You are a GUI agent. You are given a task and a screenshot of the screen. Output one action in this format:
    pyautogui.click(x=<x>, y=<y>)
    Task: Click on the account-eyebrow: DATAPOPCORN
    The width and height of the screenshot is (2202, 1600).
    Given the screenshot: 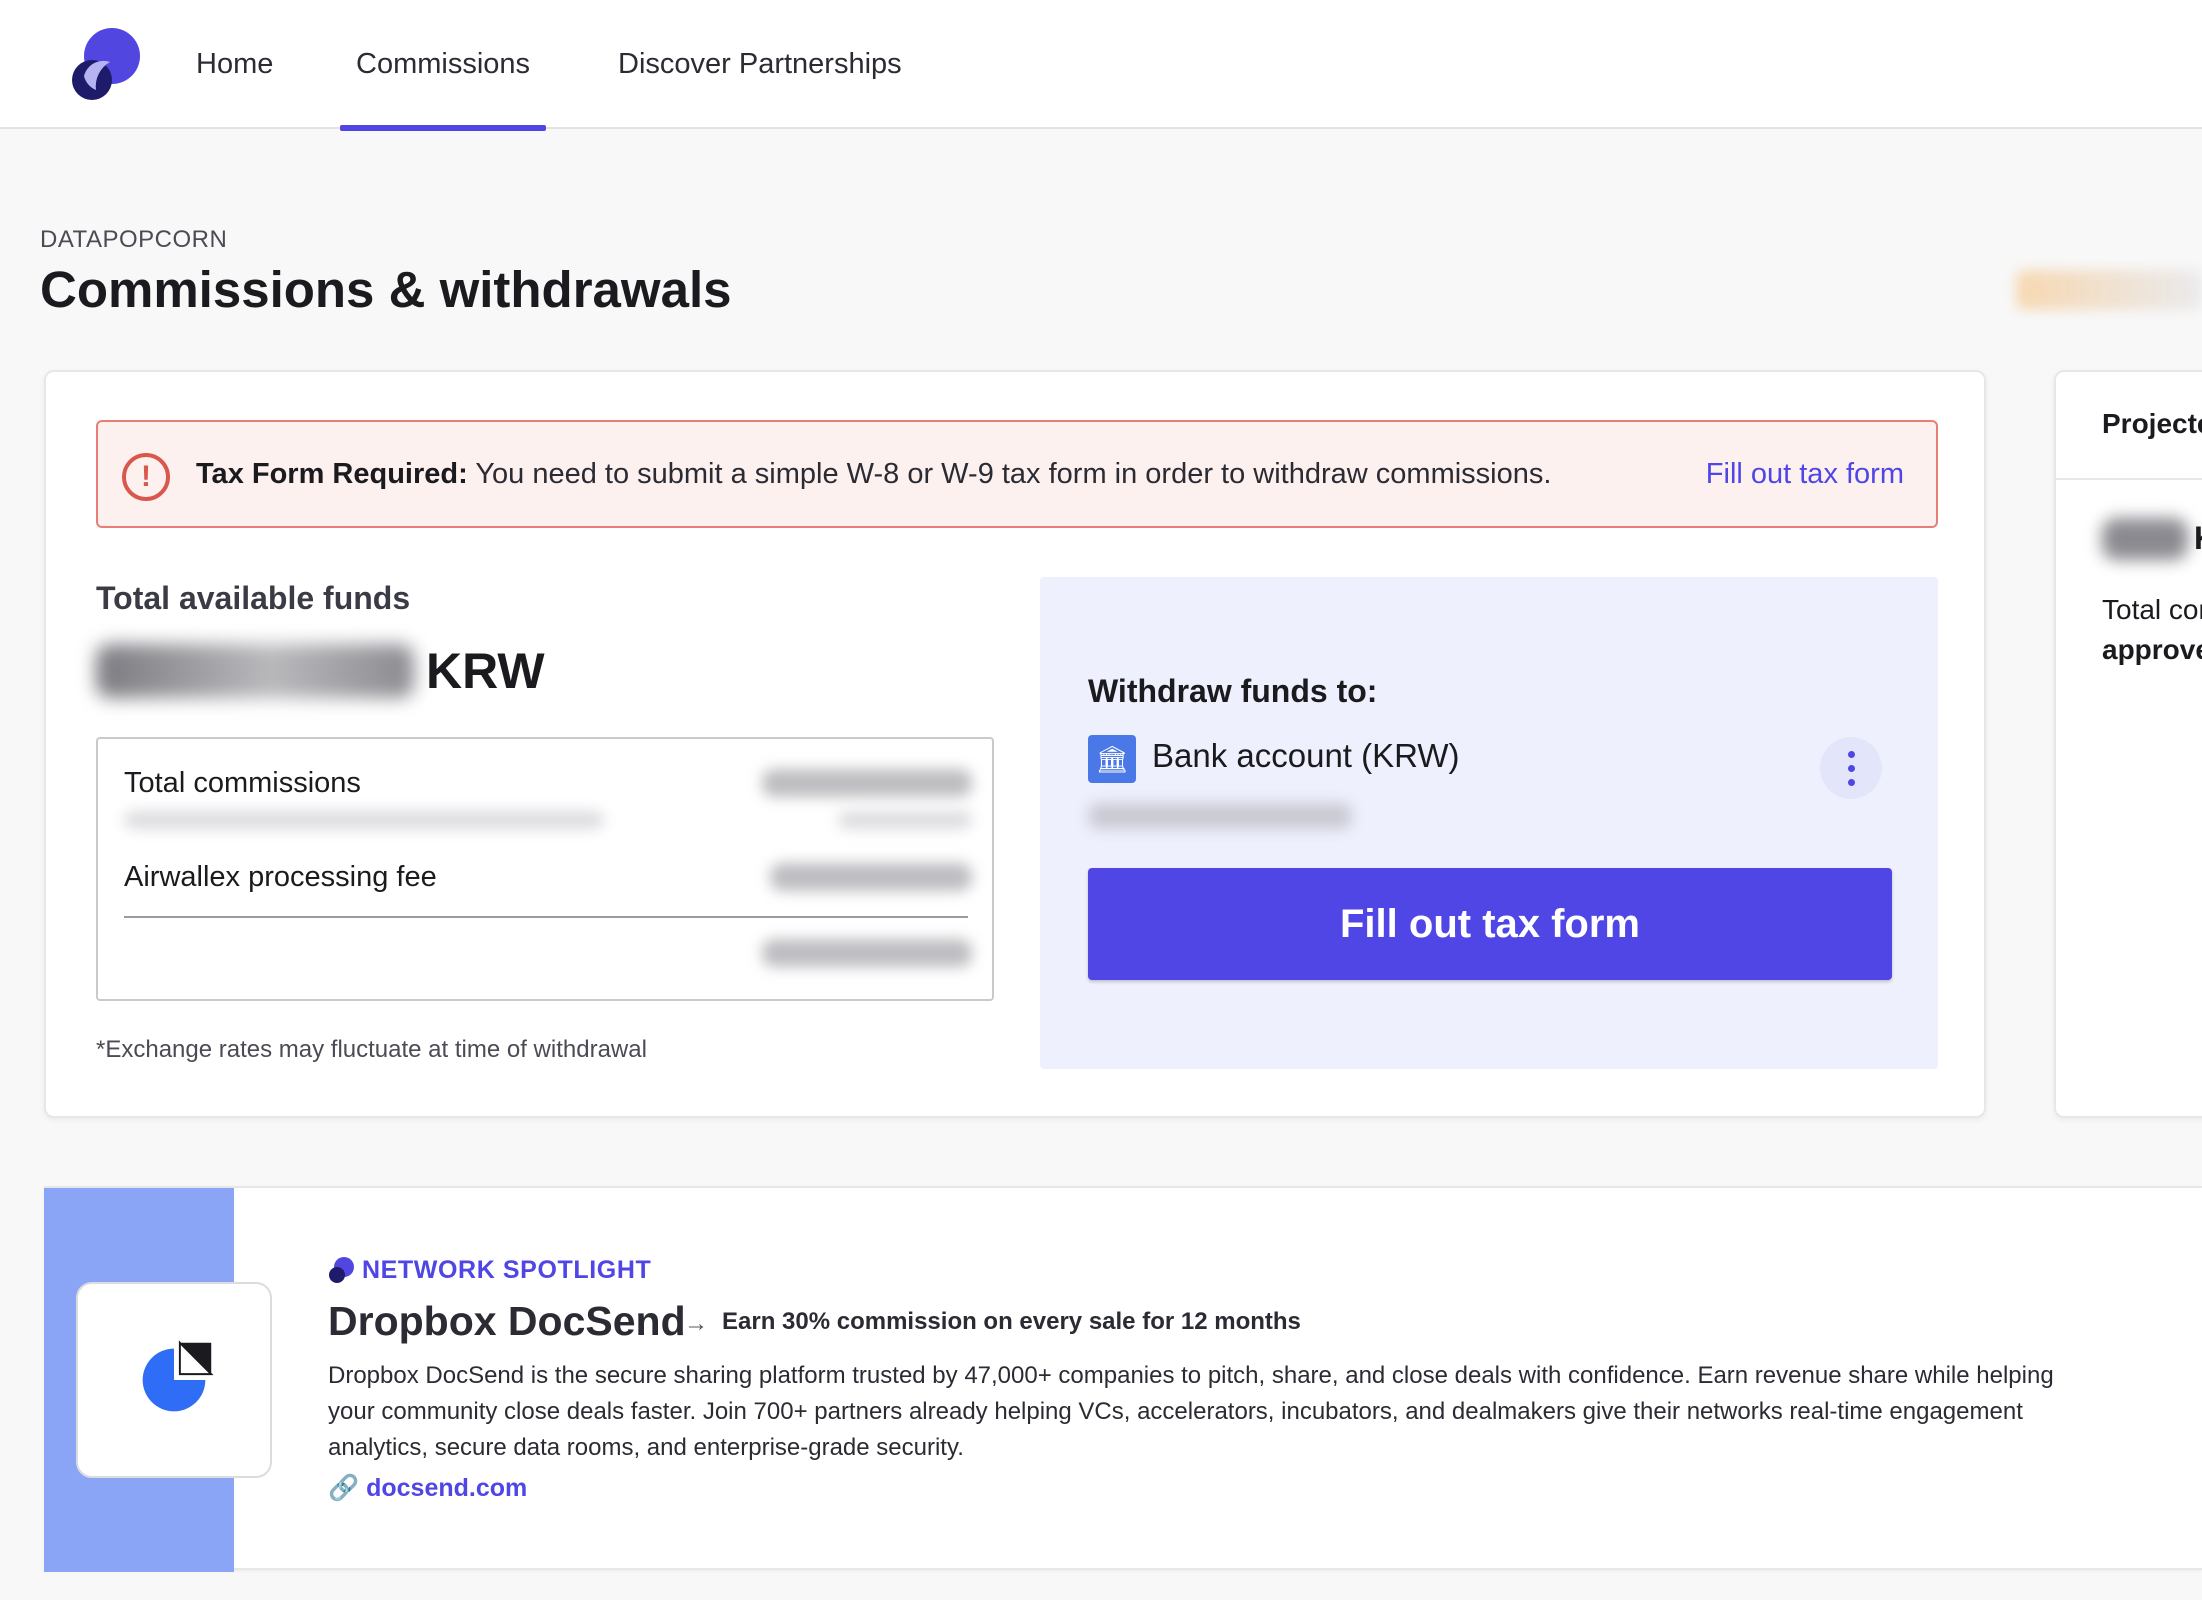 What is the action you would take?
    pyautogui.click(x=134, y=239)
    